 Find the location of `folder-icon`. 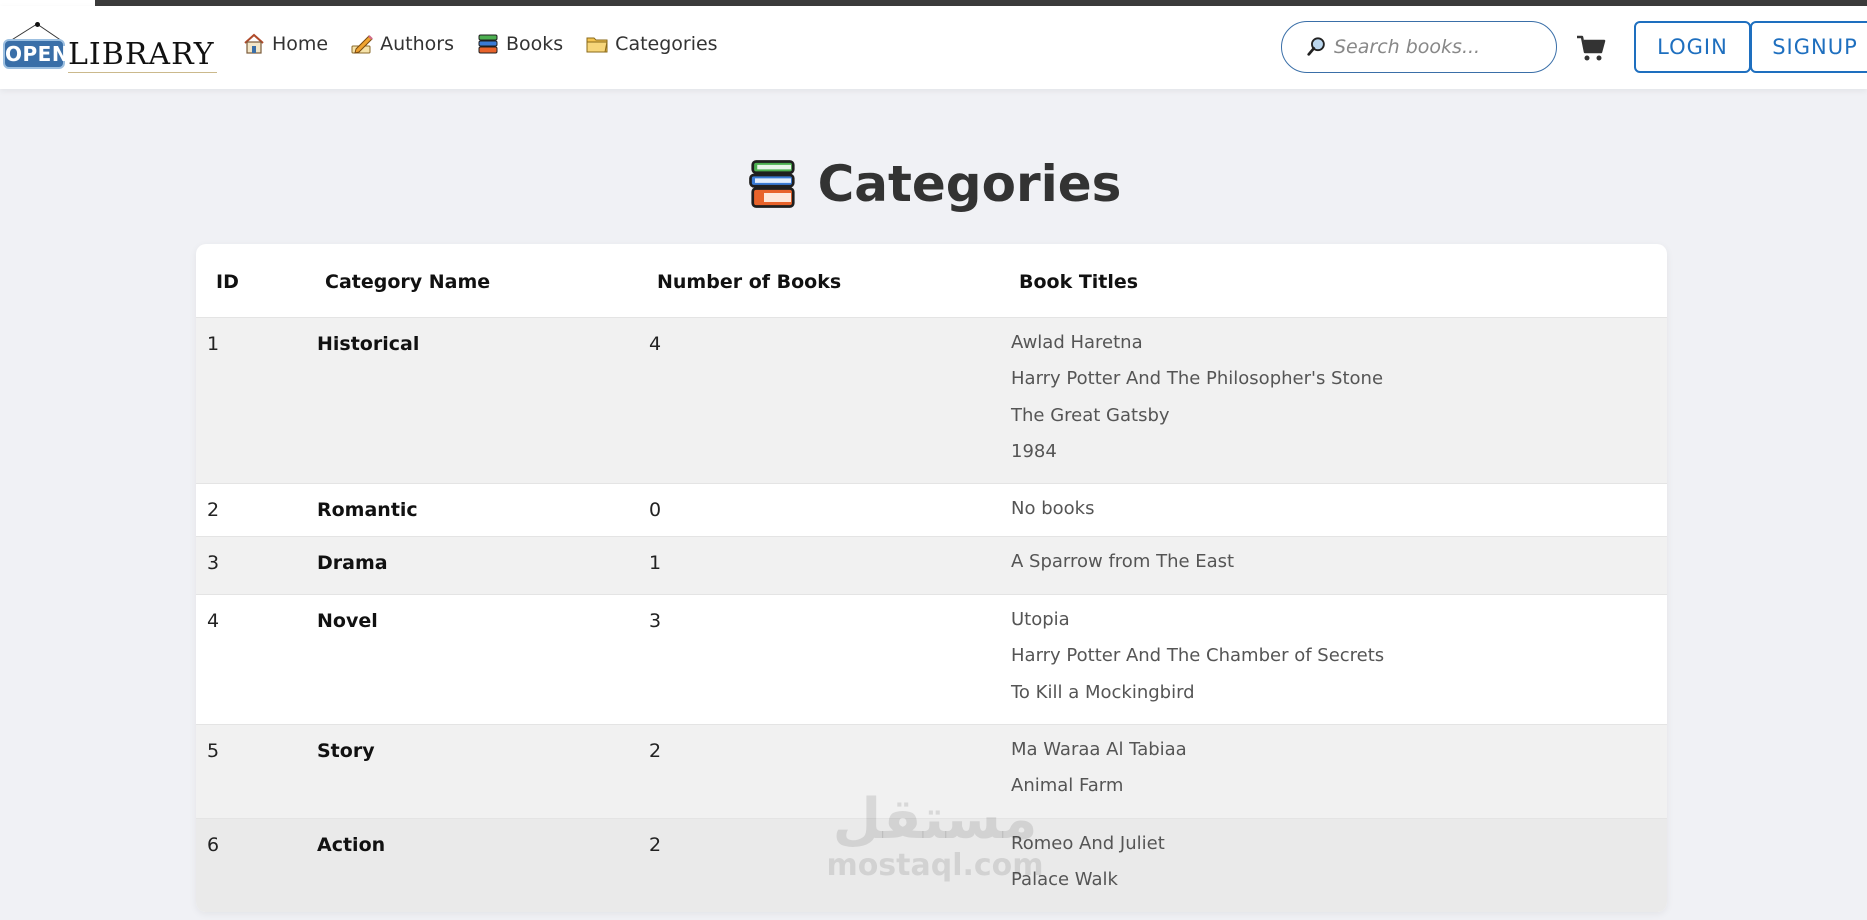

folder-icon is located at coordinates (597, 45).